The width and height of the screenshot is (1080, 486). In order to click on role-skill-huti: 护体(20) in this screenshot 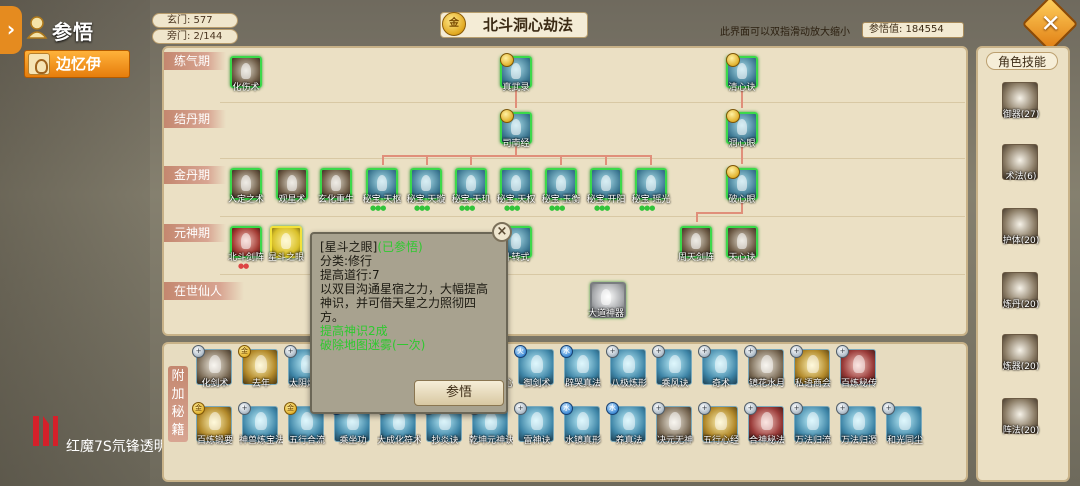, I will do `click(1020, 227)`.